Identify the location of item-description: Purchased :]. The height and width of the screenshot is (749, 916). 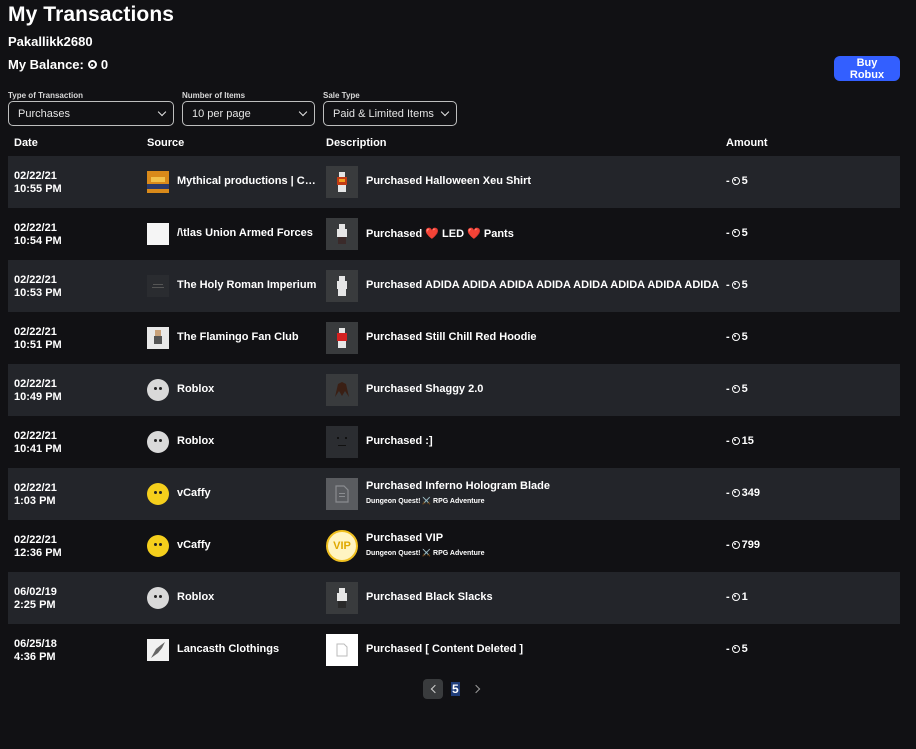
(399, 441).